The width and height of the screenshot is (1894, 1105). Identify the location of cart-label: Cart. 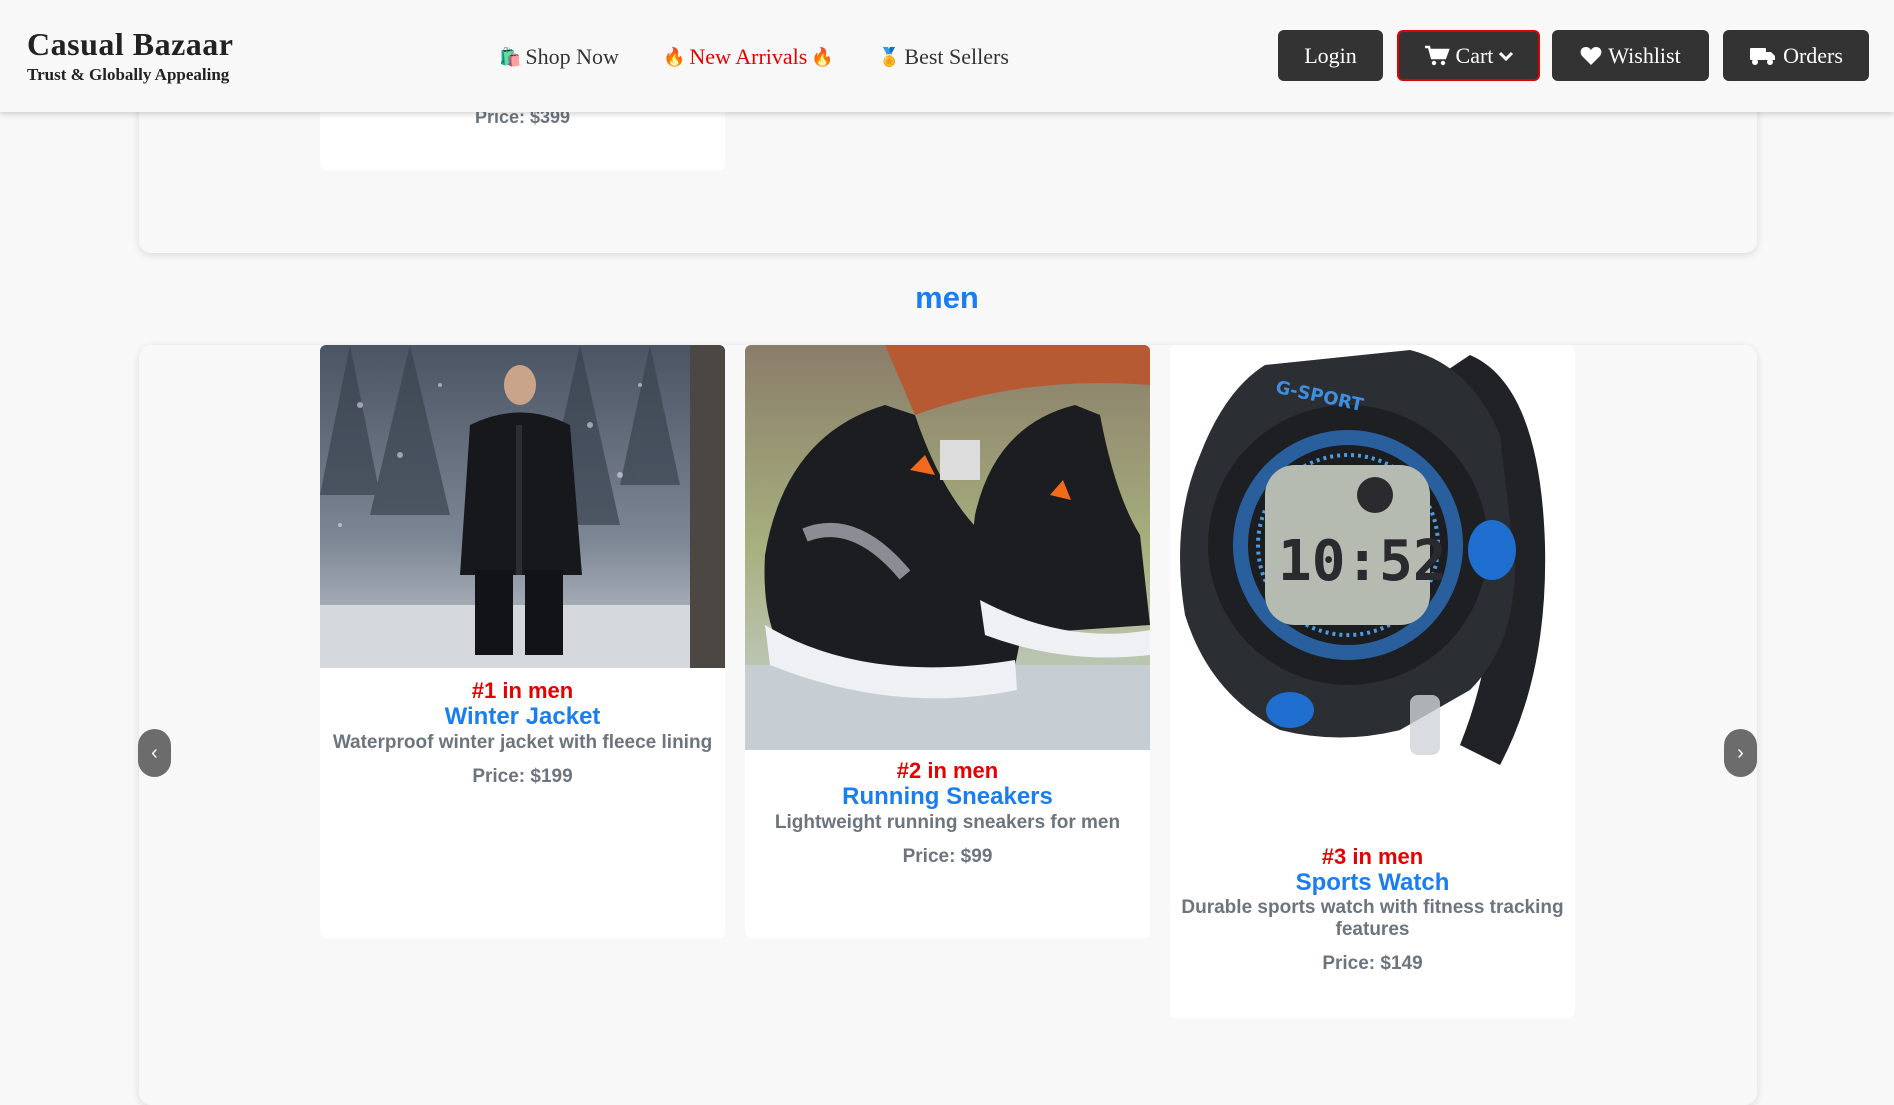
(1474, 55).